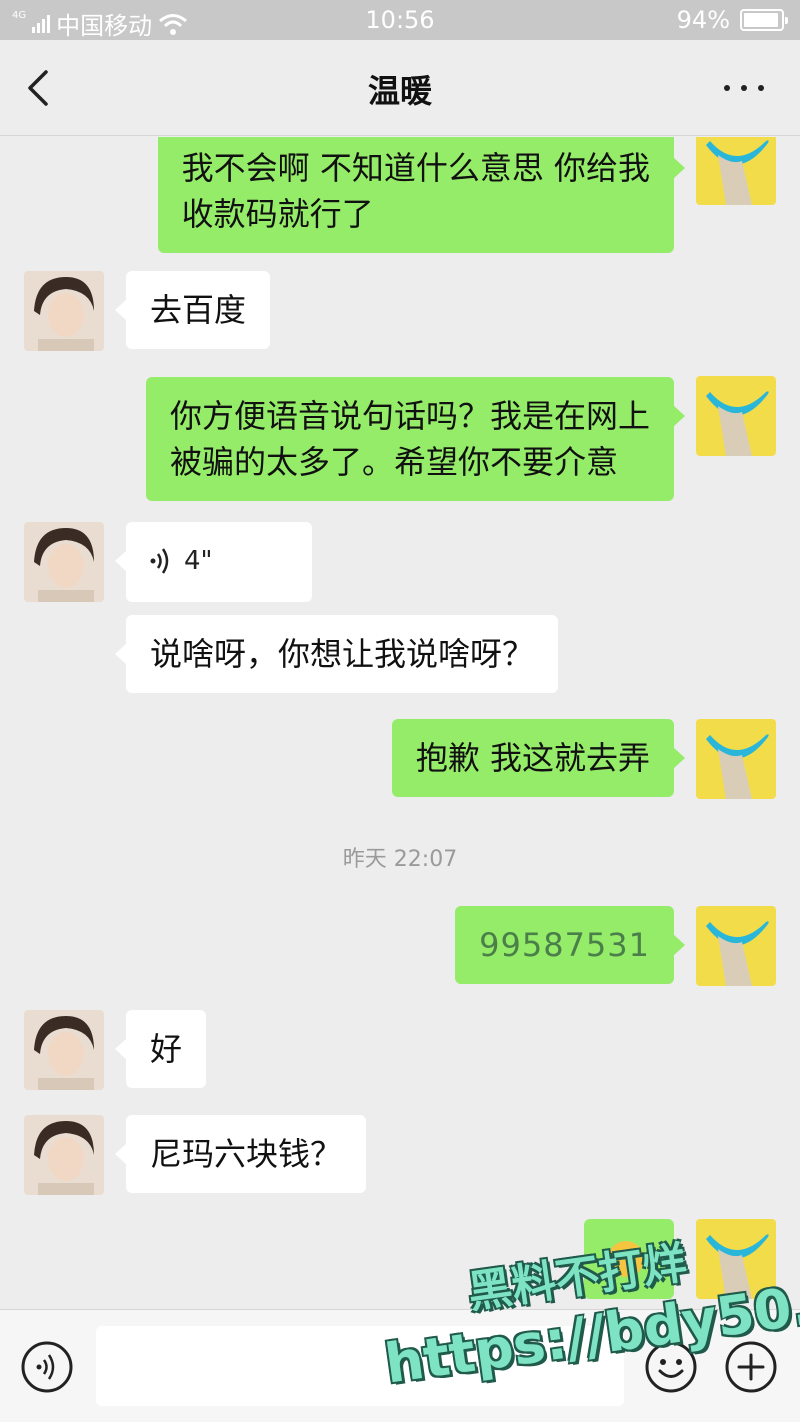  I want to click on plus-icon, so click(751, 1367).